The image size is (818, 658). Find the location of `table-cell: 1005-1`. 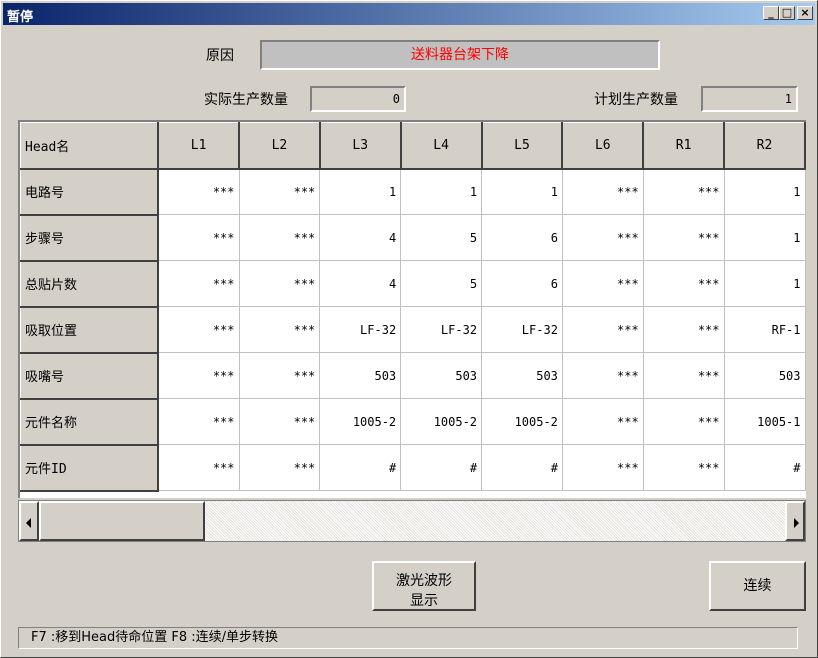

table-cell: 1005-1 is located at coordinates (765, 421).